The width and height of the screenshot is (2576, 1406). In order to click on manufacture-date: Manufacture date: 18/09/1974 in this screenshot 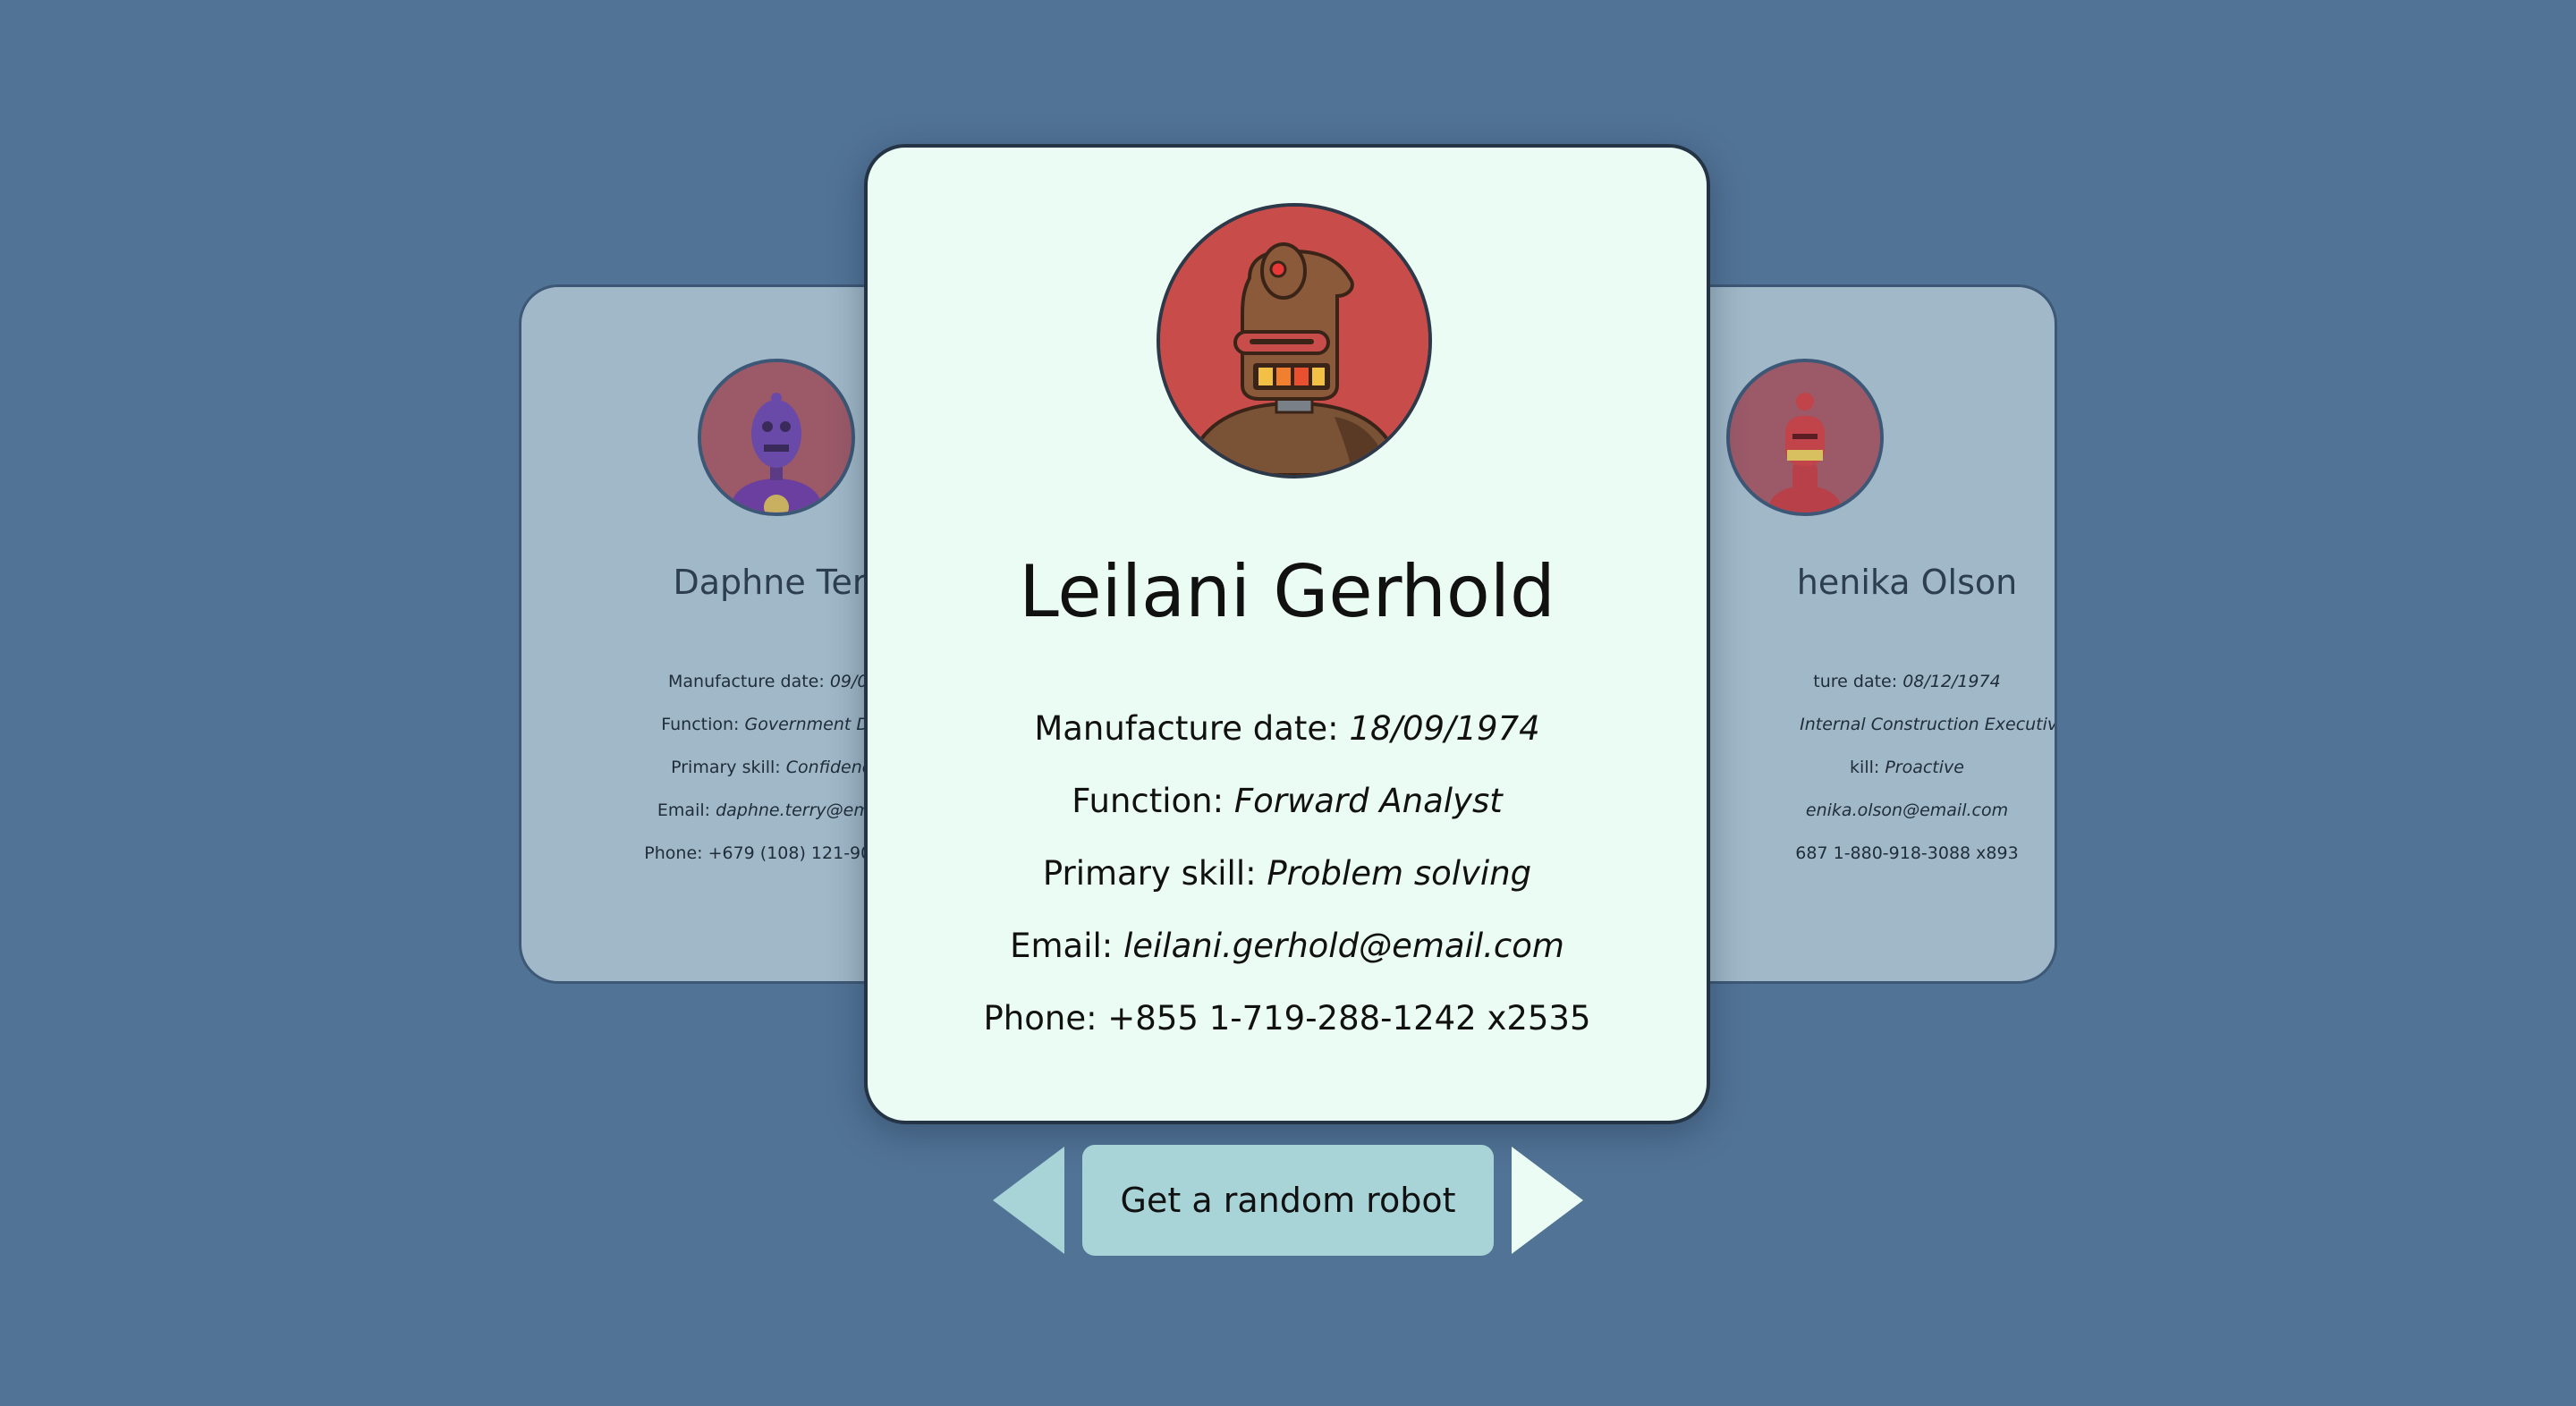, I will do `click(1287, 729)`.